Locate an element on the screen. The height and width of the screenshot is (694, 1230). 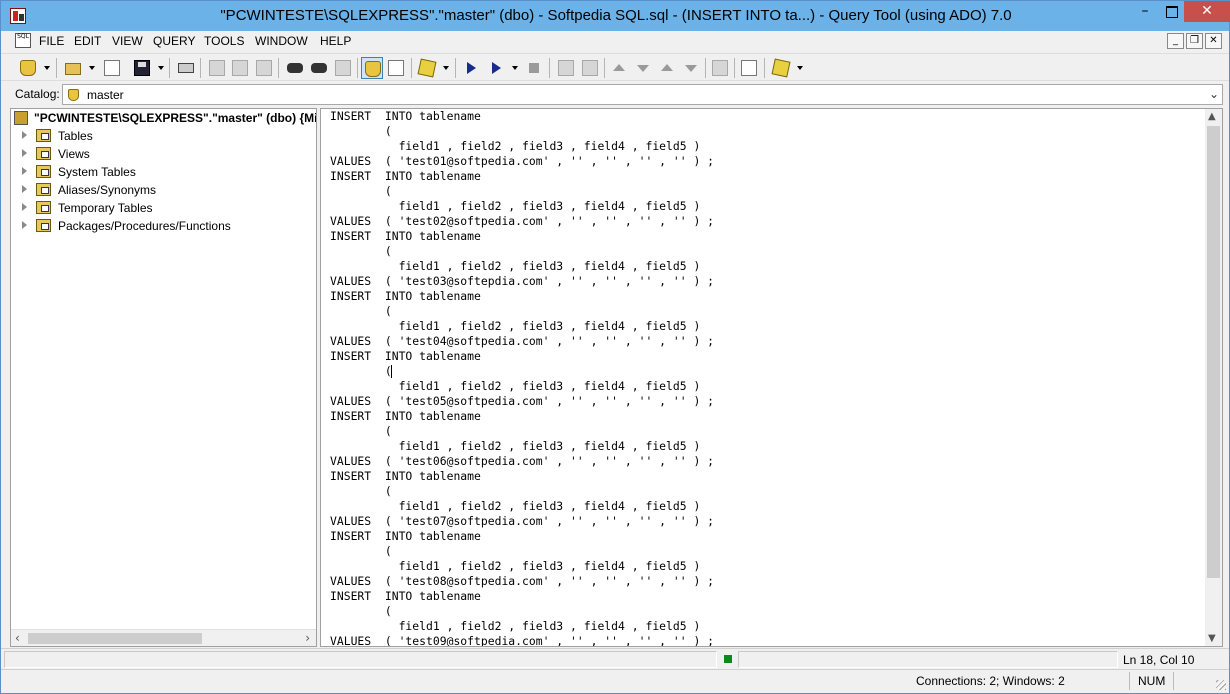
scroll-up-arrow-icon: ▲ is located at coordinates (1212, 116).